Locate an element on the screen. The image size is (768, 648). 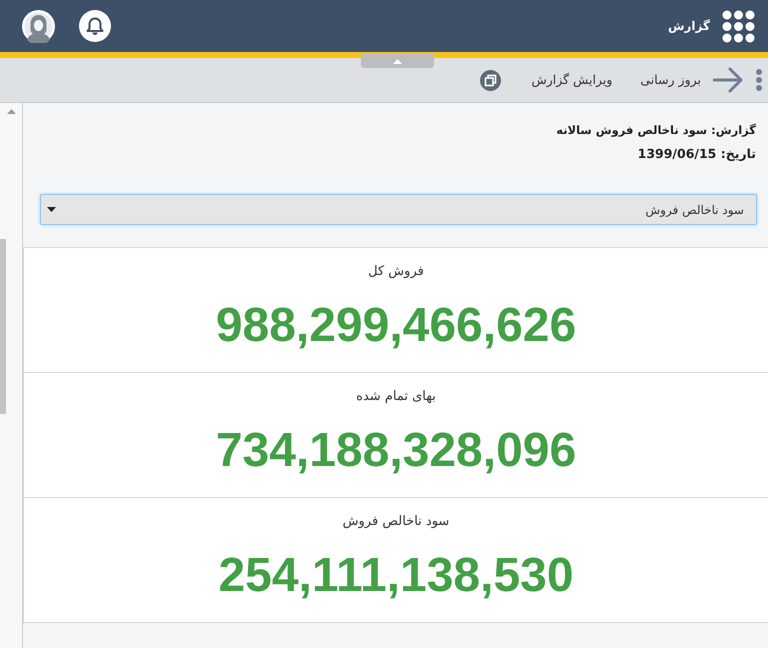
collapse-toggle-button is located at coordinates (397, 61).